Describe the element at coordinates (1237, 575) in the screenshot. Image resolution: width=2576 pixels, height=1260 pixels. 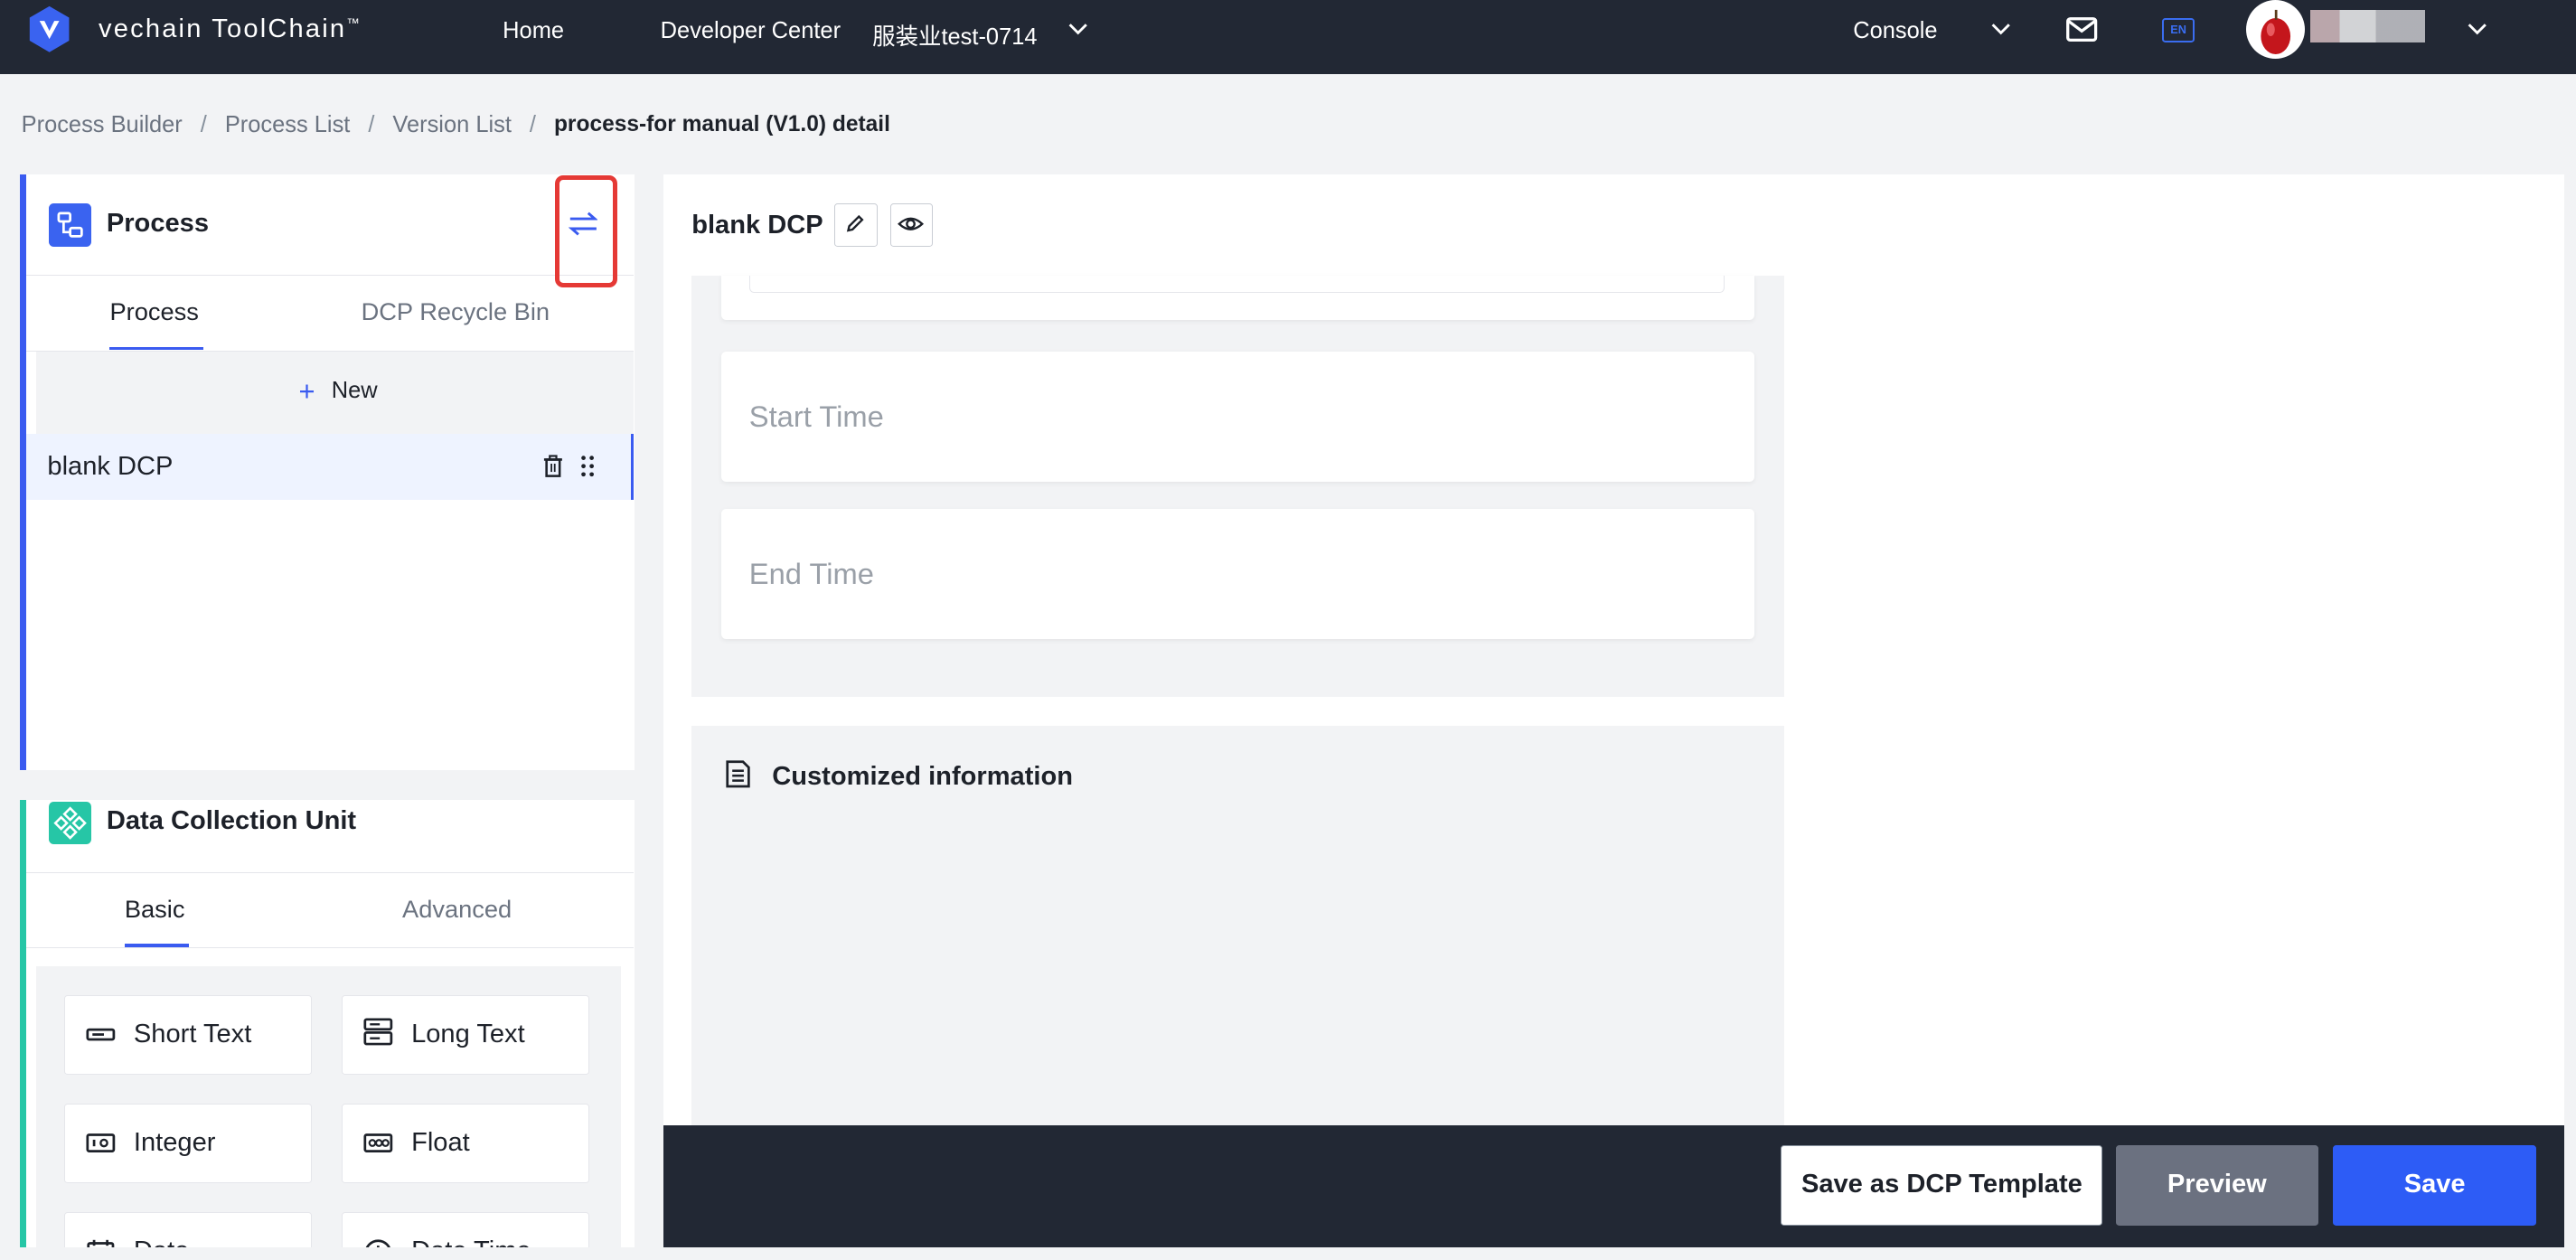
I see `field-card-end-time: End Time` at that location.